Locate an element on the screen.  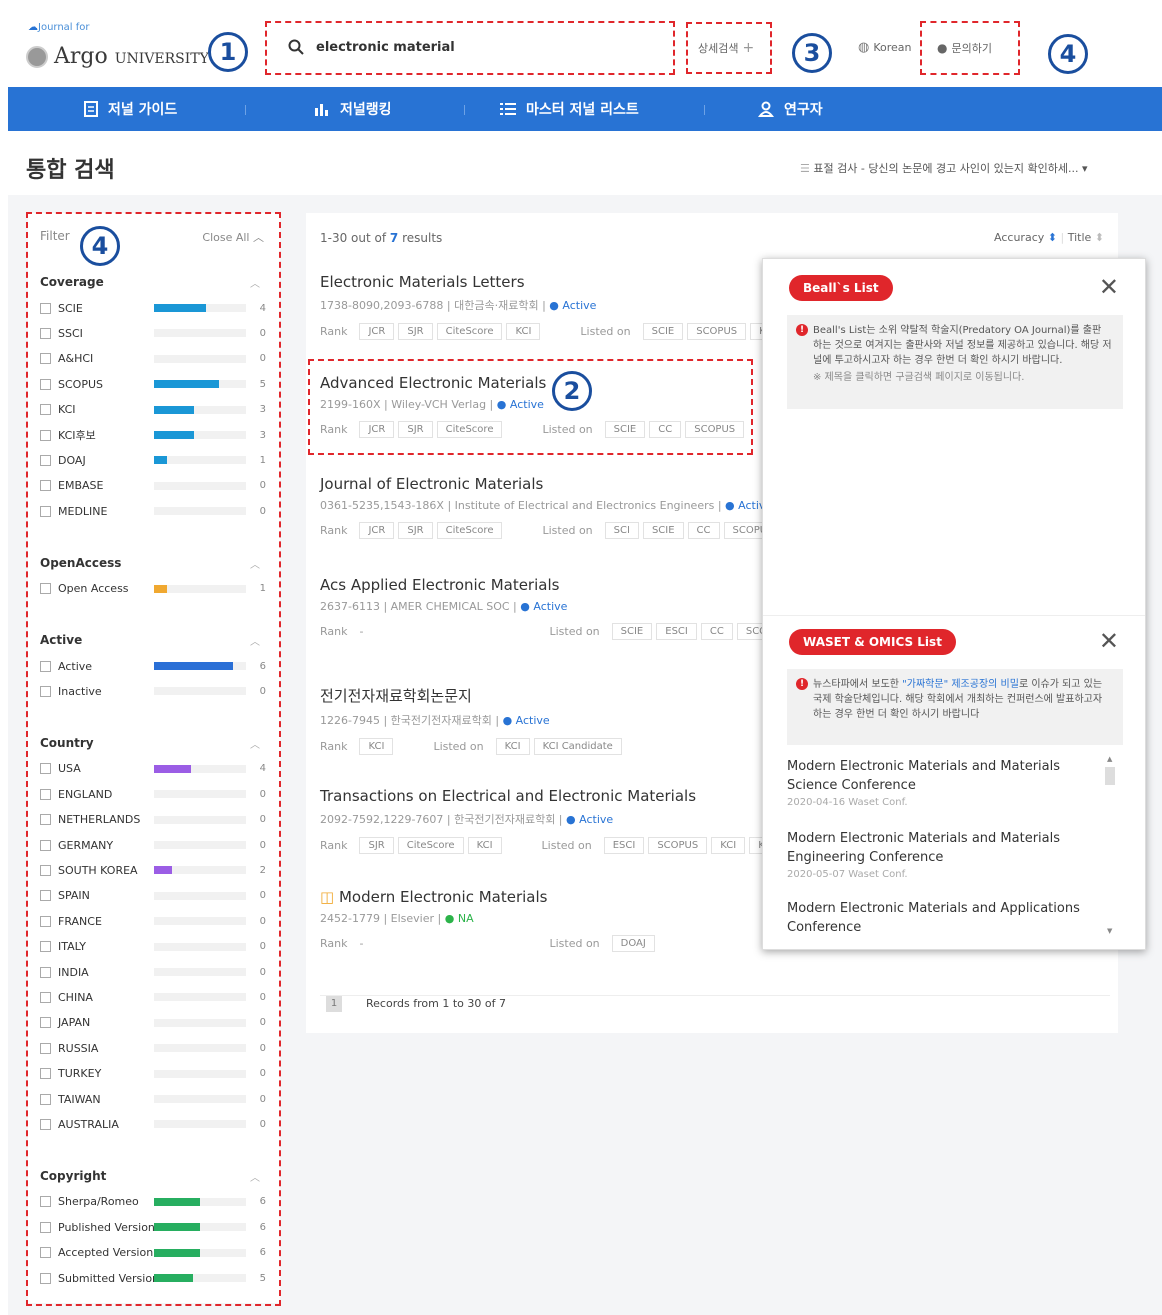
plagiarism-notice: ☰ 표절 검사 - 당신의 논문에 경고 사인이 있는지 확인하세... ▾ is located at coordinates (943, 168).